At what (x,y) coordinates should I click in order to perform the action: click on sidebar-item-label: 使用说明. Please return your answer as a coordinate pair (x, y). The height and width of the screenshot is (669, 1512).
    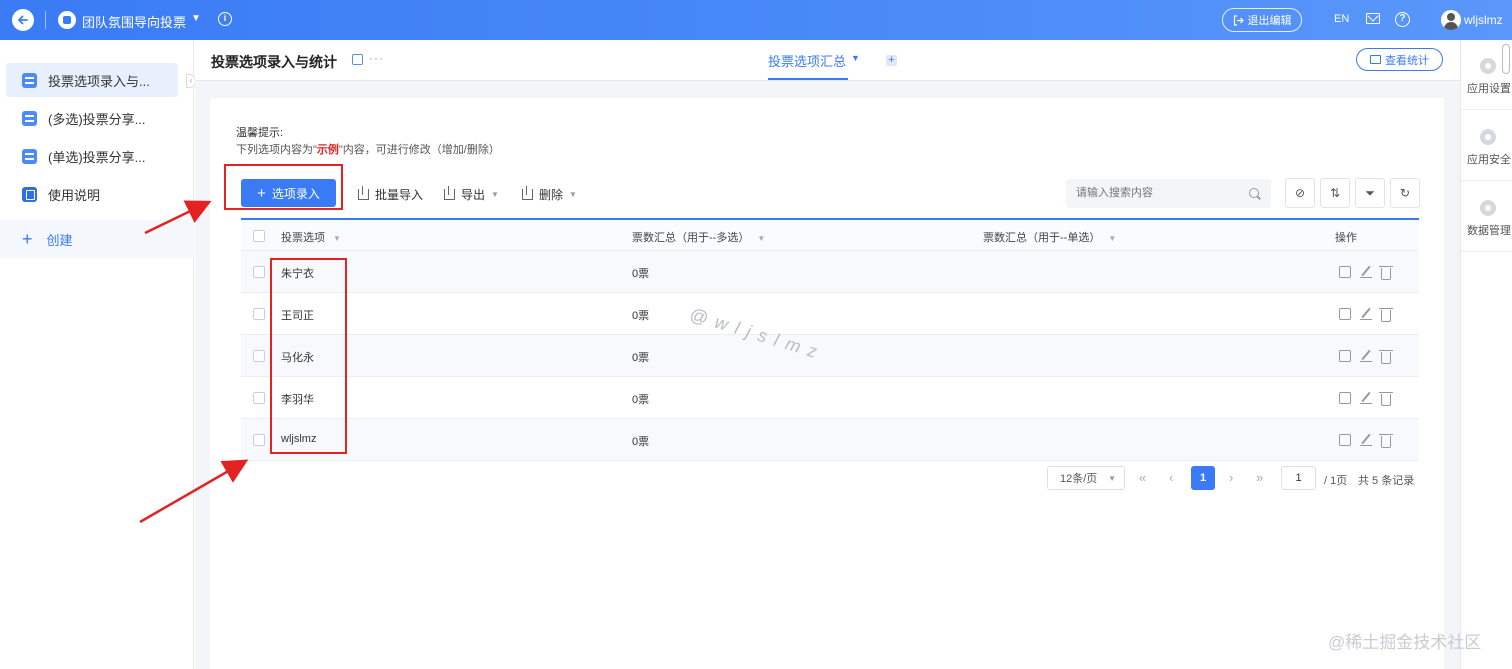
    Looking at the image, I should click on (74, 195).